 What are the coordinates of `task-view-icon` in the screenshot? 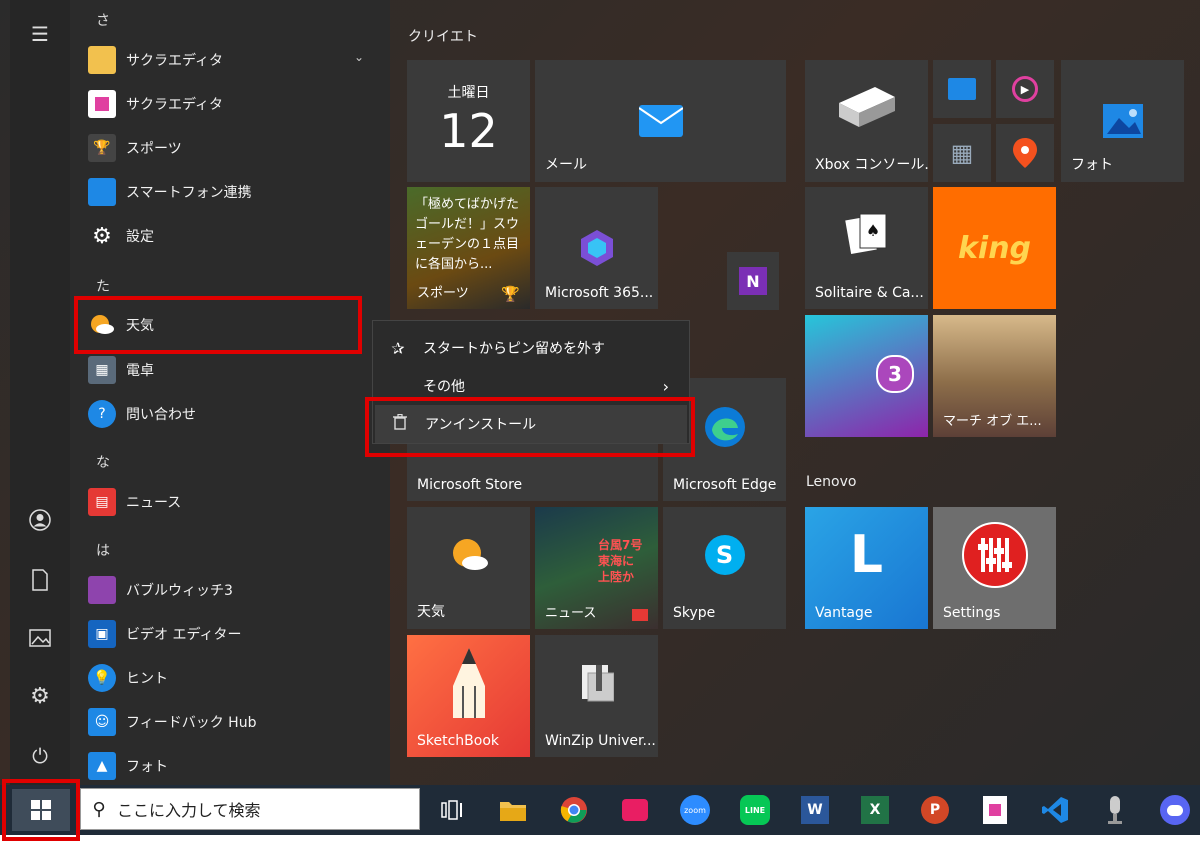 It's located at (452, 810).